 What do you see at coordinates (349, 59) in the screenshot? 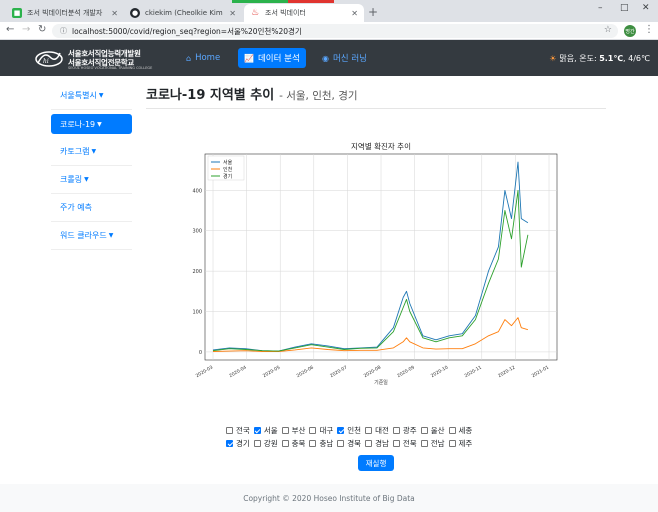
I see `nav-machine-learning-label: 머신 러닝` at bounding box center [349, 59].